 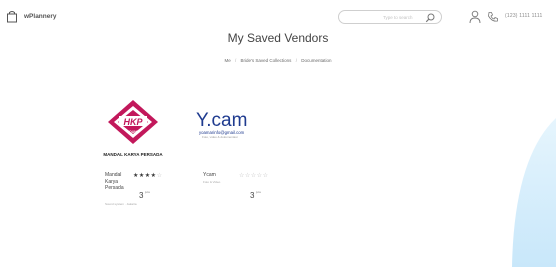 I want to click on ycam-logo-tagline: Foto, video & dokumentasi, so click(x=220, y=137).